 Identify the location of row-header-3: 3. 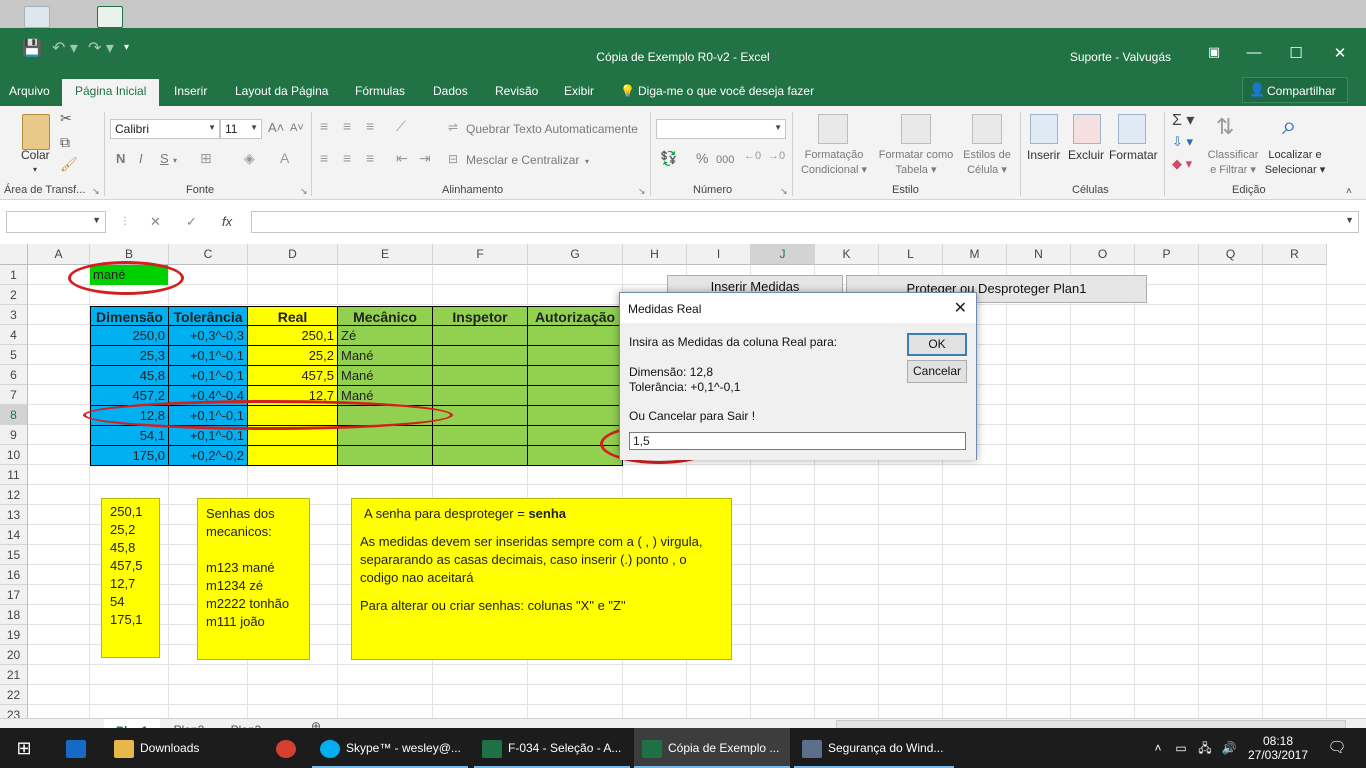
(14, 315).